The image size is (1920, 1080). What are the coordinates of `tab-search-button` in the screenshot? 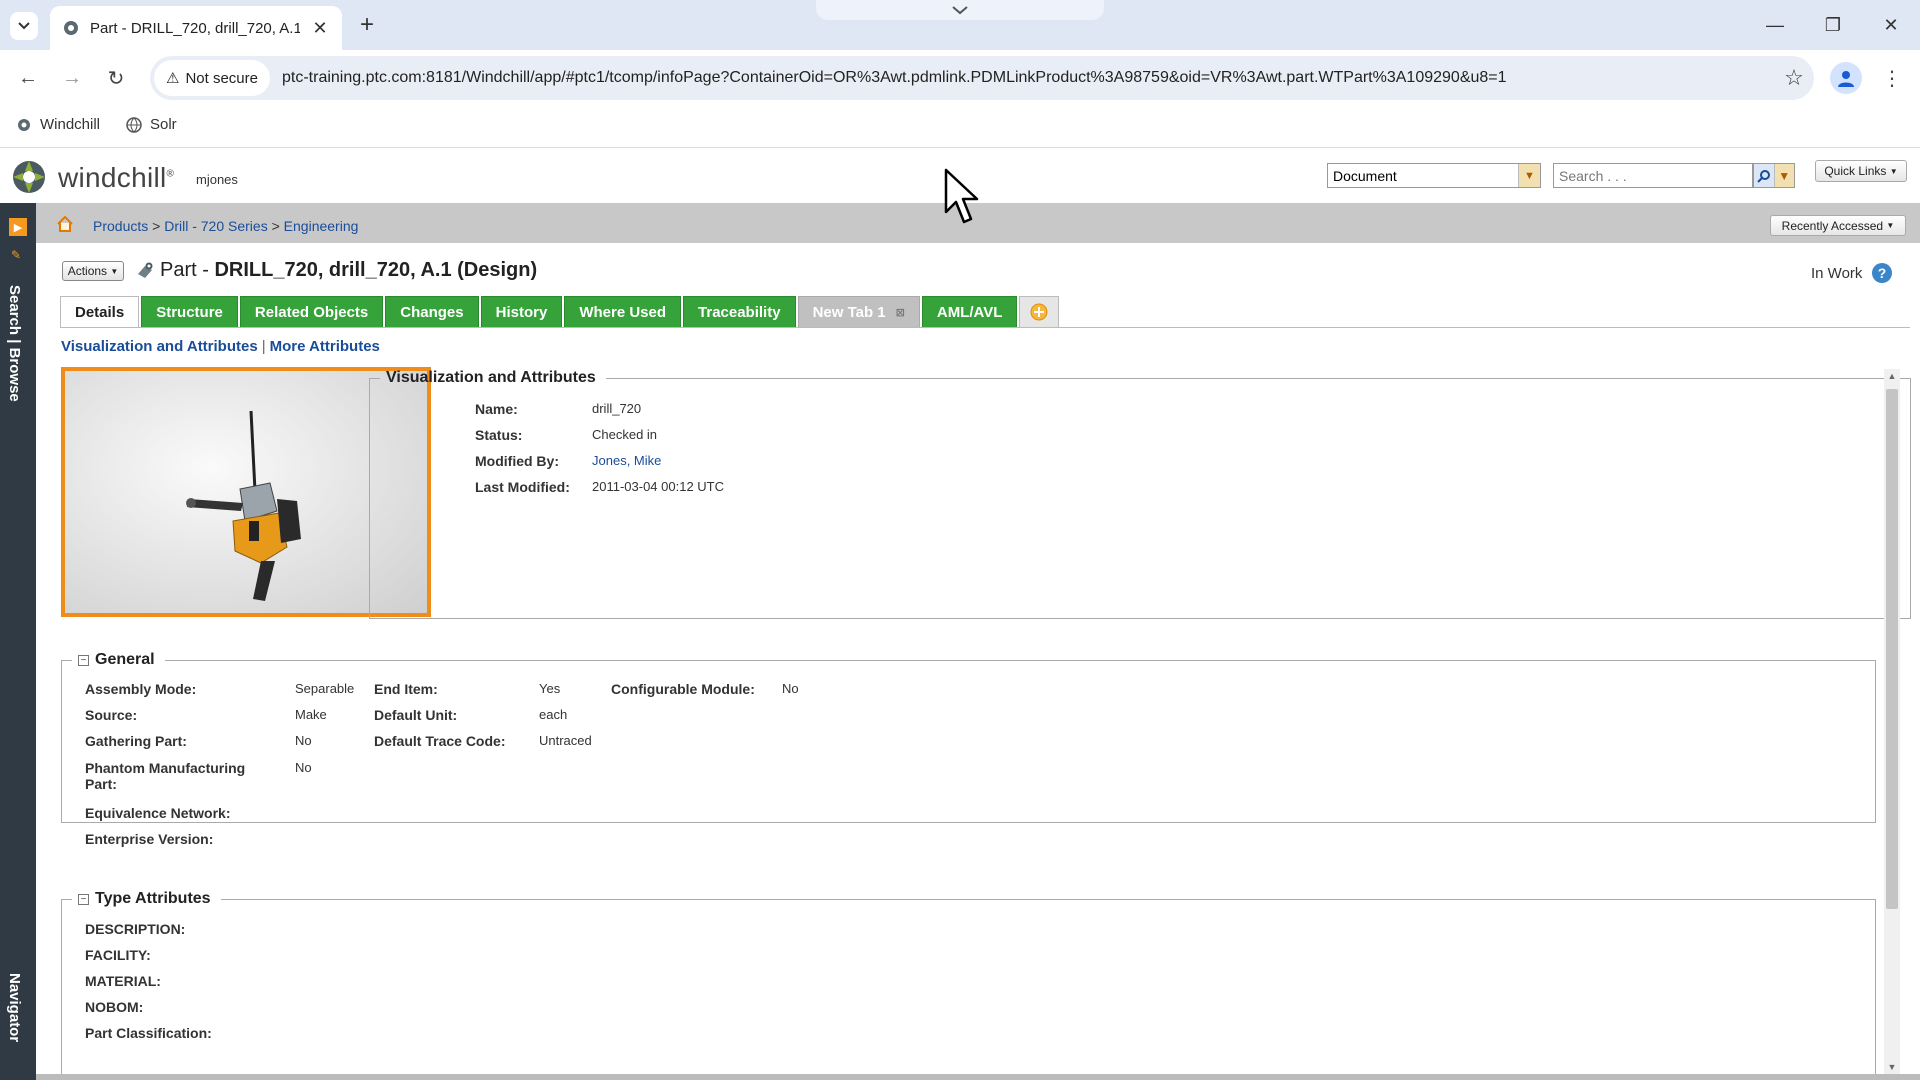 It's located at (24, 26).